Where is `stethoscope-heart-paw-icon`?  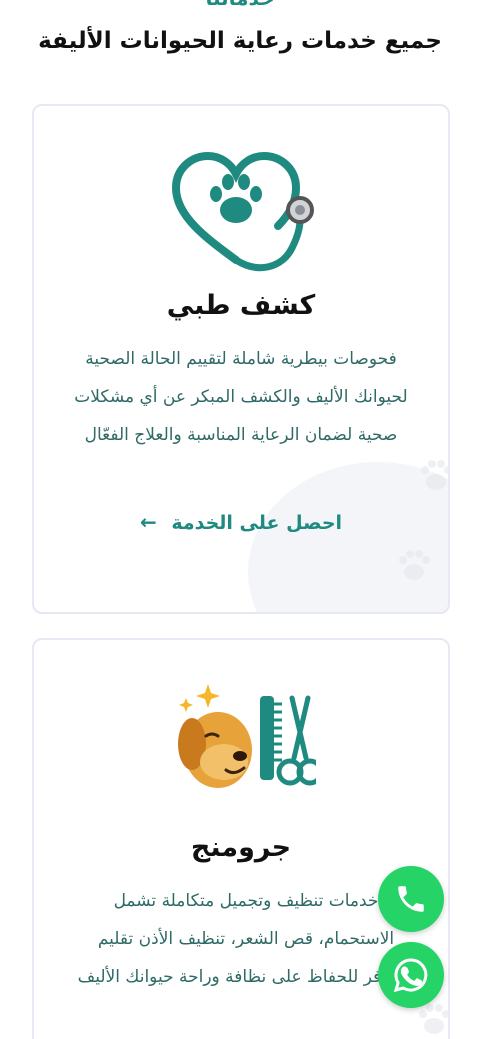
stethoscope-heart-paw-icon is located at coordinates (242, 211).